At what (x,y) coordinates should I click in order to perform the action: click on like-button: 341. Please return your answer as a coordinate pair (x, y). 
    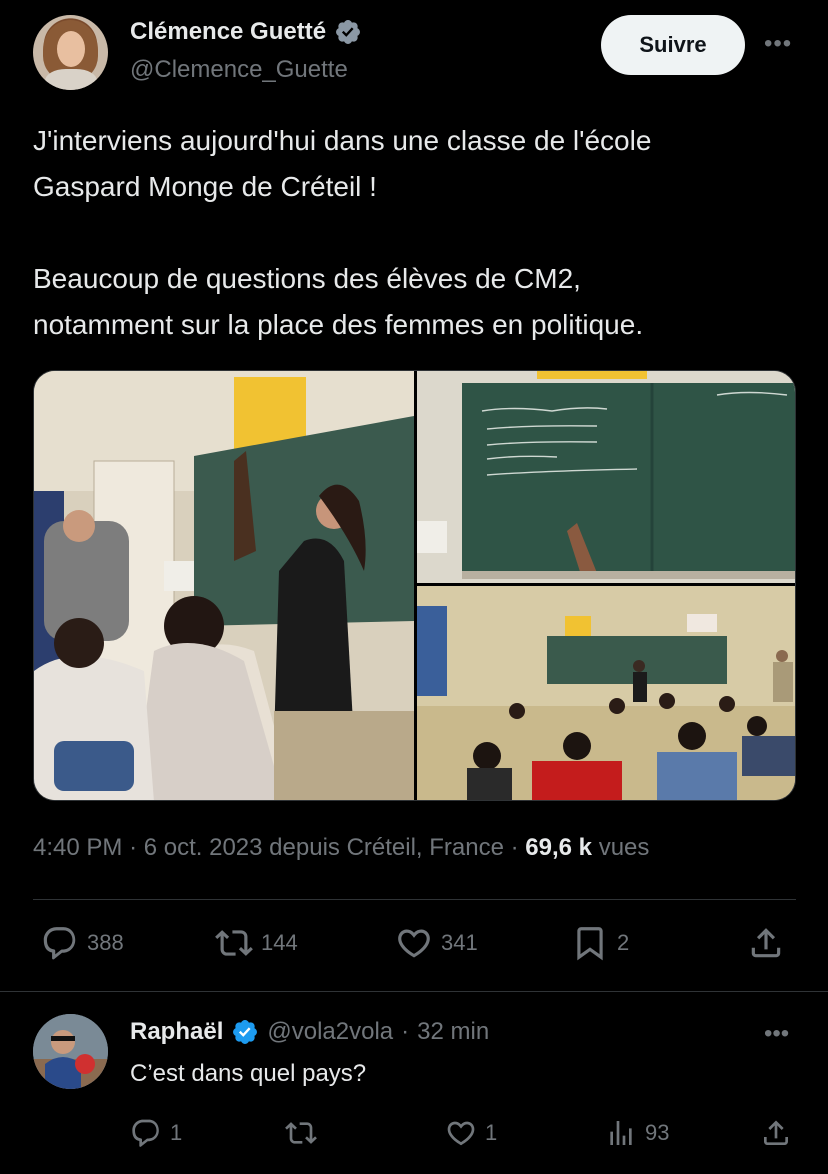
    Looking at the image, I should click on (436, 943).